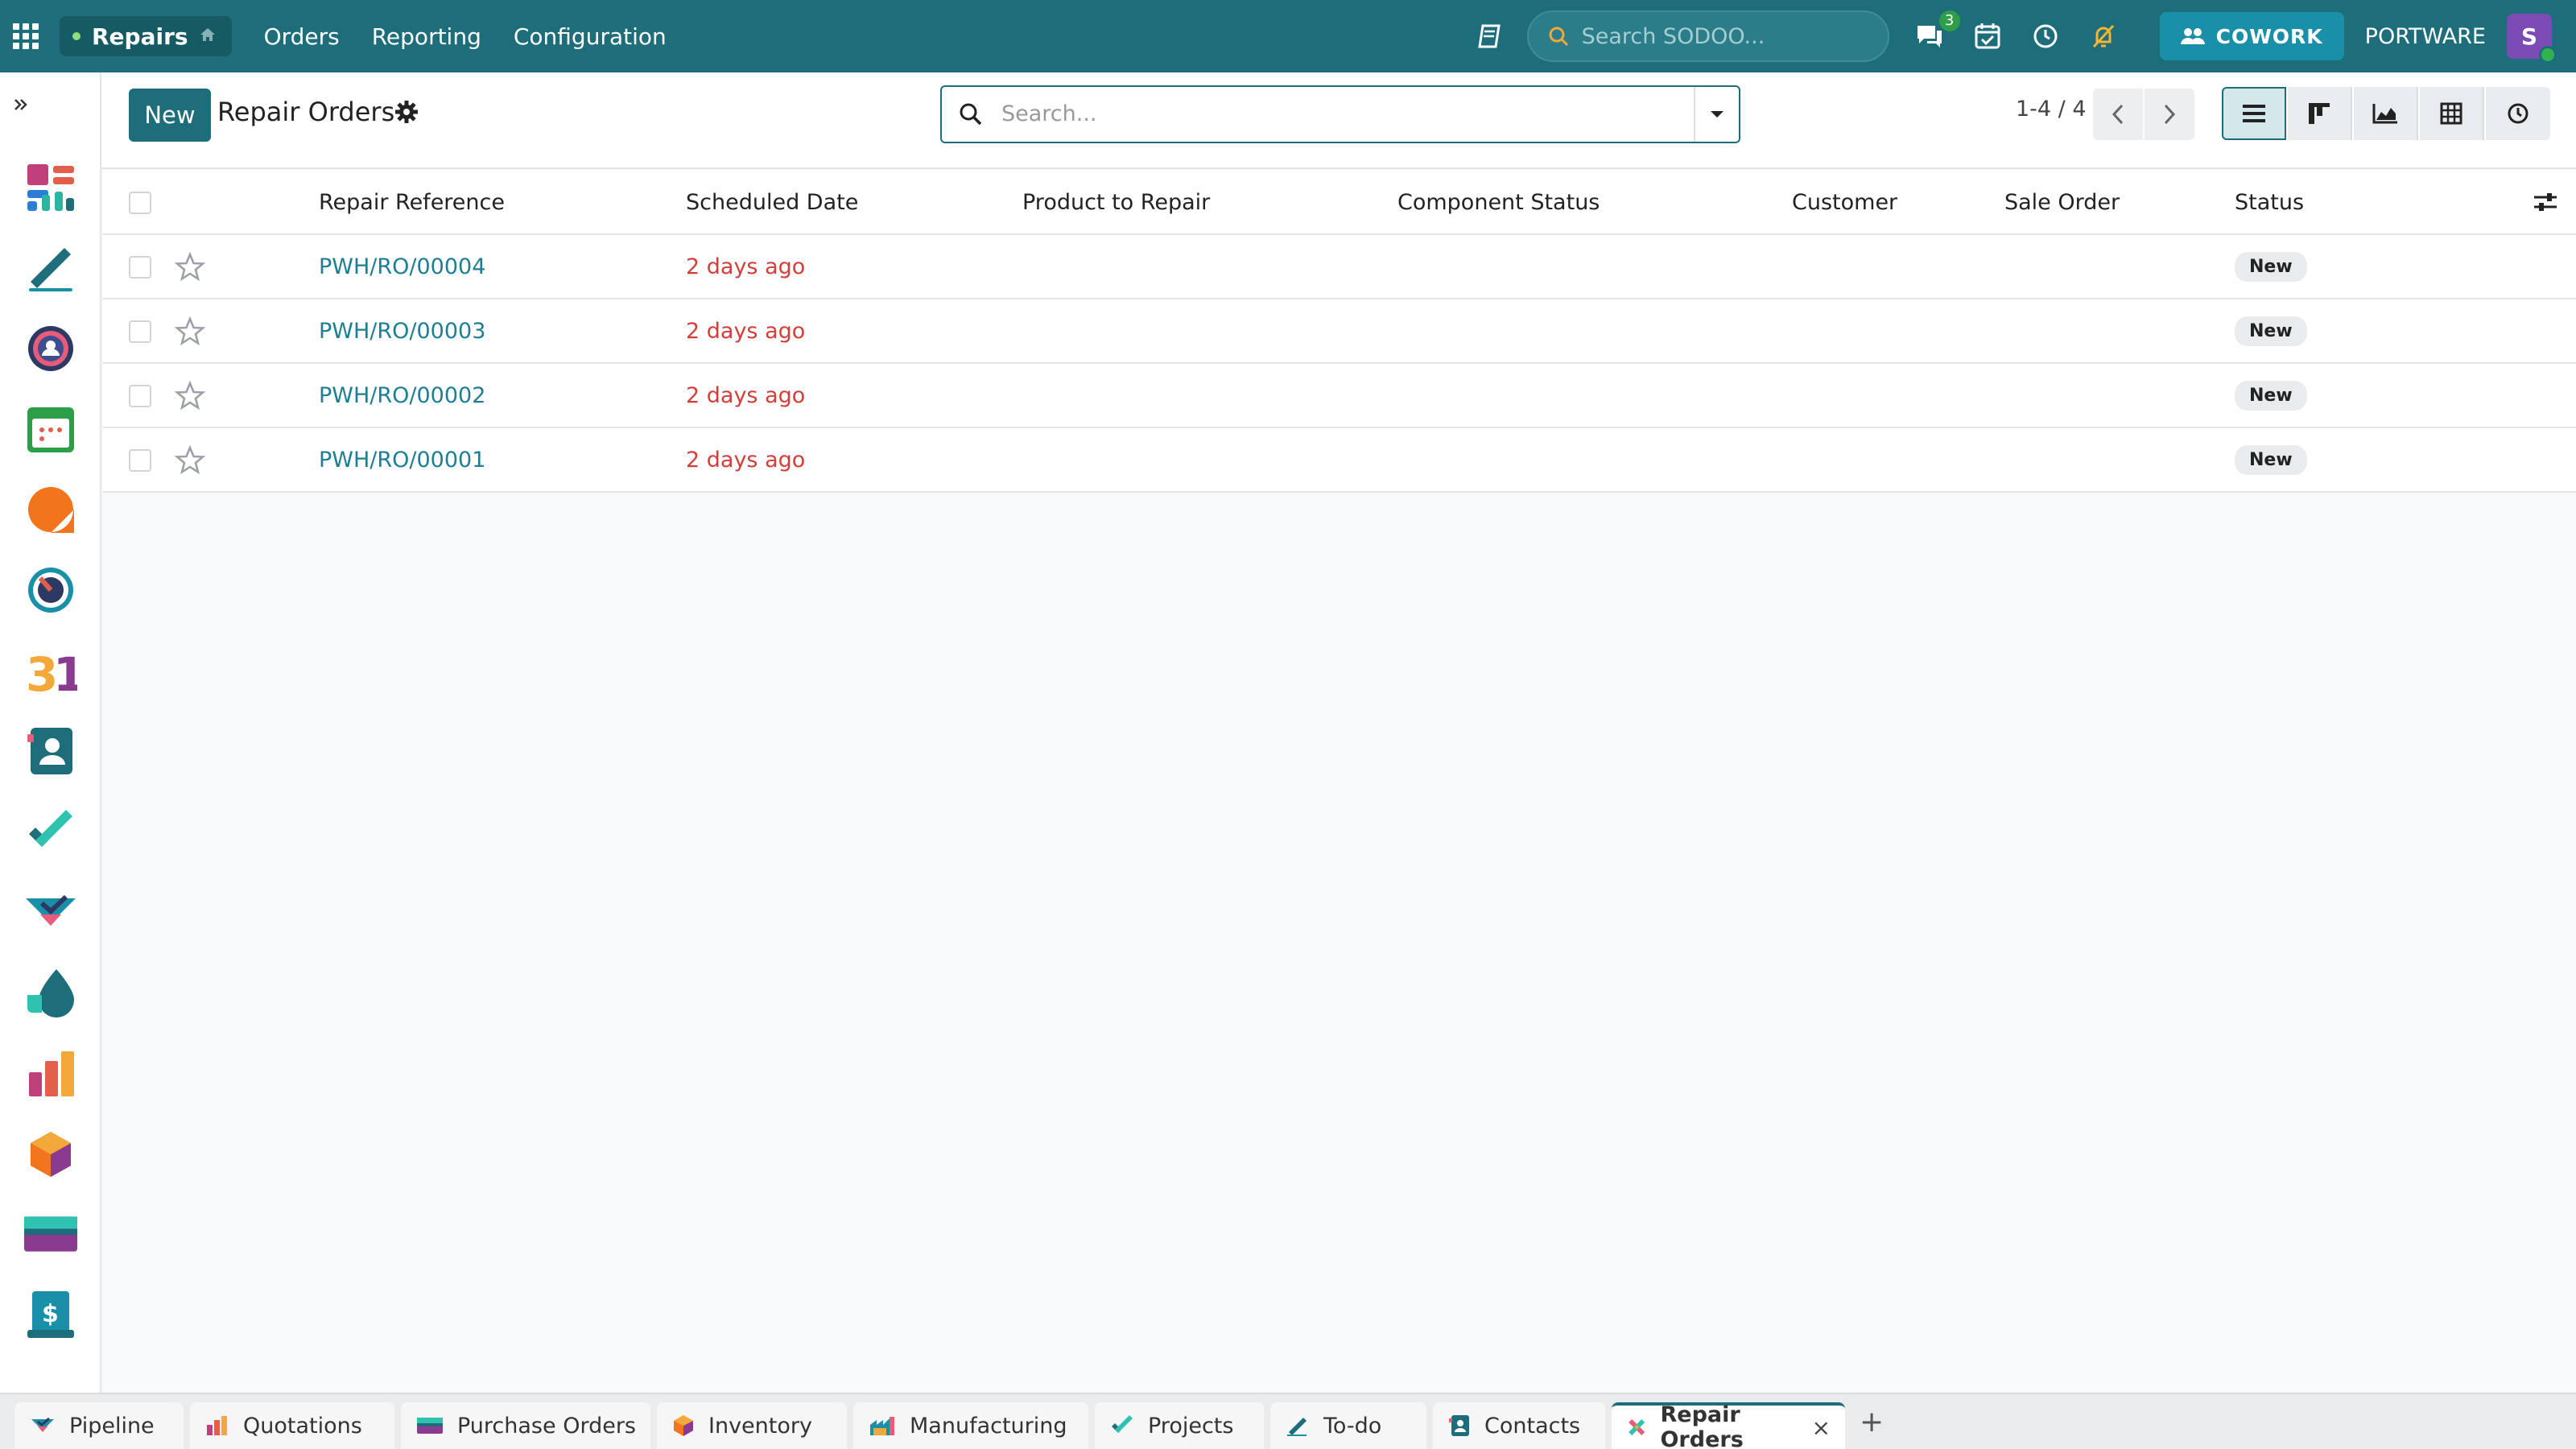 The height and width of the screenshot is (1449, 2576). I want to click on tab-pipeline: Pipeline, so click(99, 1425).